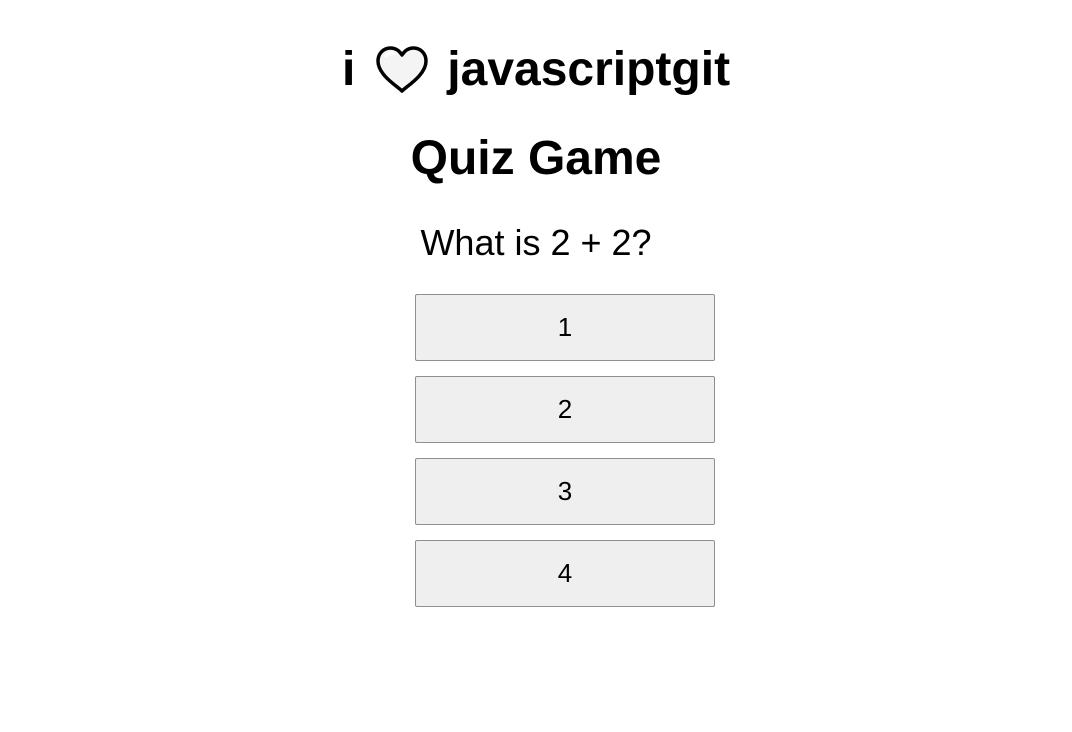 This screenshot has height=732, width=1072. What do you see at coordinates (565, 327) in the screenshot?
I see `answer-button-1: 1` at bounding box center [565, 327].